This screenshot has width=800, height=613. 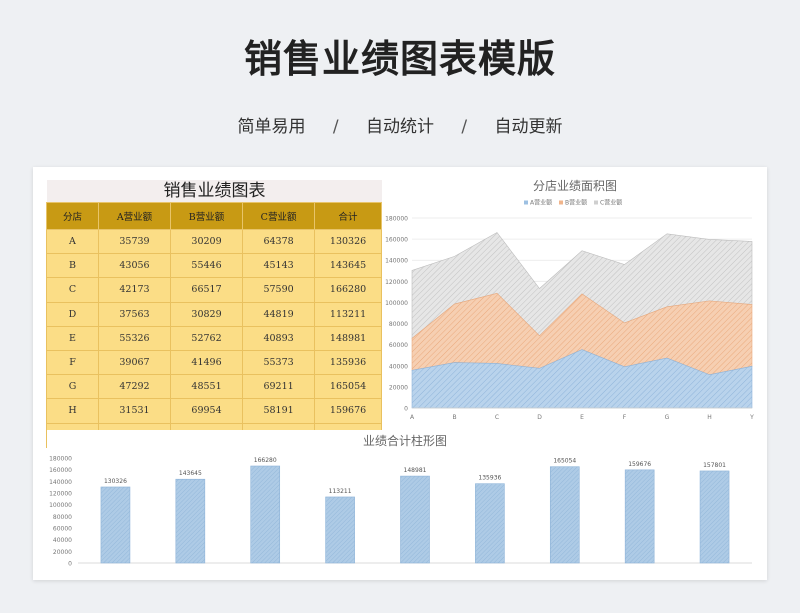 What do you see at coordinates (625, 417) in the screenshot?
I see `x-tick-label: F` at bounding box center [625, 417].